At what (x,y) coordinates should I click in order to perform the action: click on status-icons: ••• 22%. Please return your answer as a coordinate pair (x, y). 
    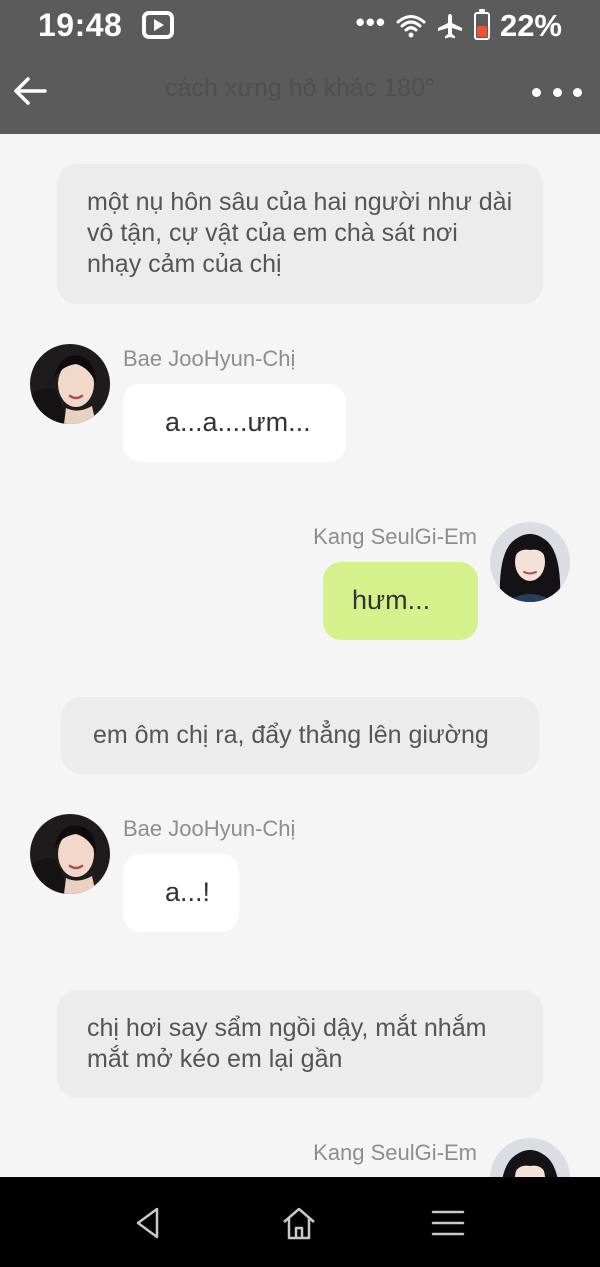
    Looking at the image, I should click on (459, 26).